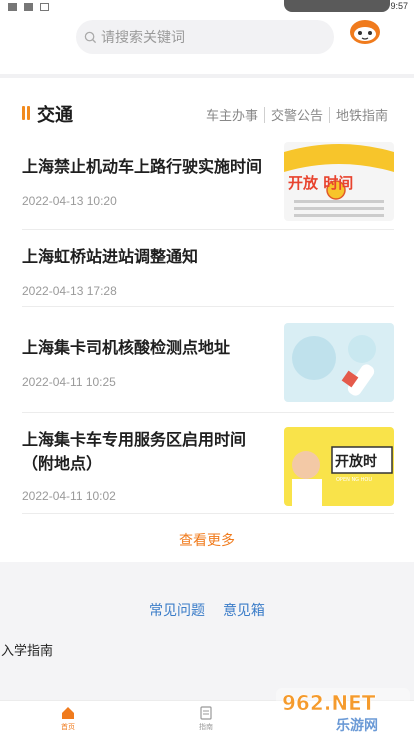 This screenshot has height=736, width=414. I want to click on feedback-link: 意见箱, so click(244, 610).